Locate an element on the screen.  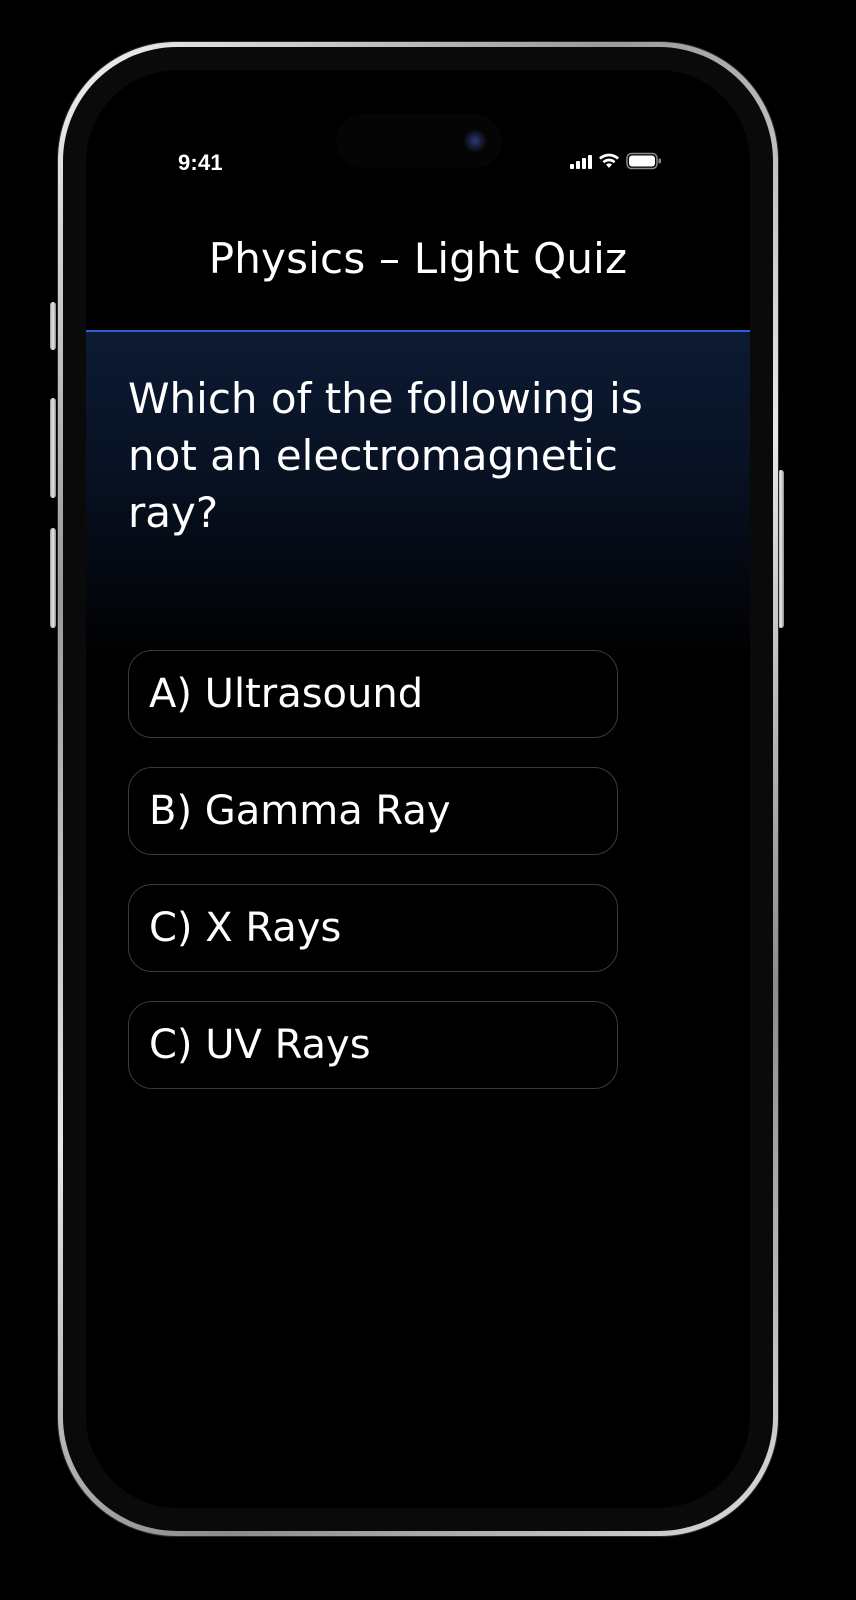
status-time: 9:41 is located at coordinates (200, 162).